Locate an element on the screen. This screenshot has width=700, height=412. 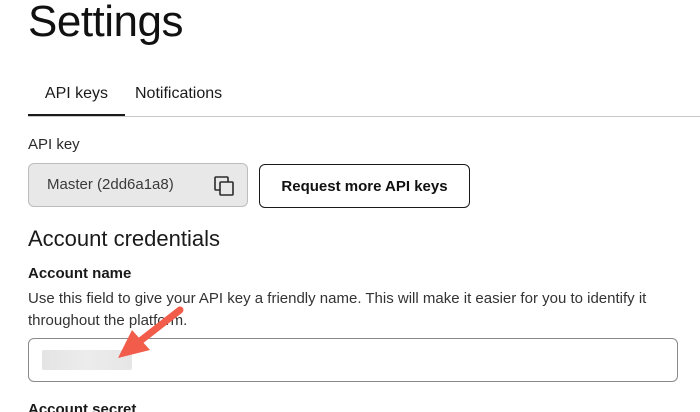
tab-bar: API keys Notifications is located at coordinates (364, 96).